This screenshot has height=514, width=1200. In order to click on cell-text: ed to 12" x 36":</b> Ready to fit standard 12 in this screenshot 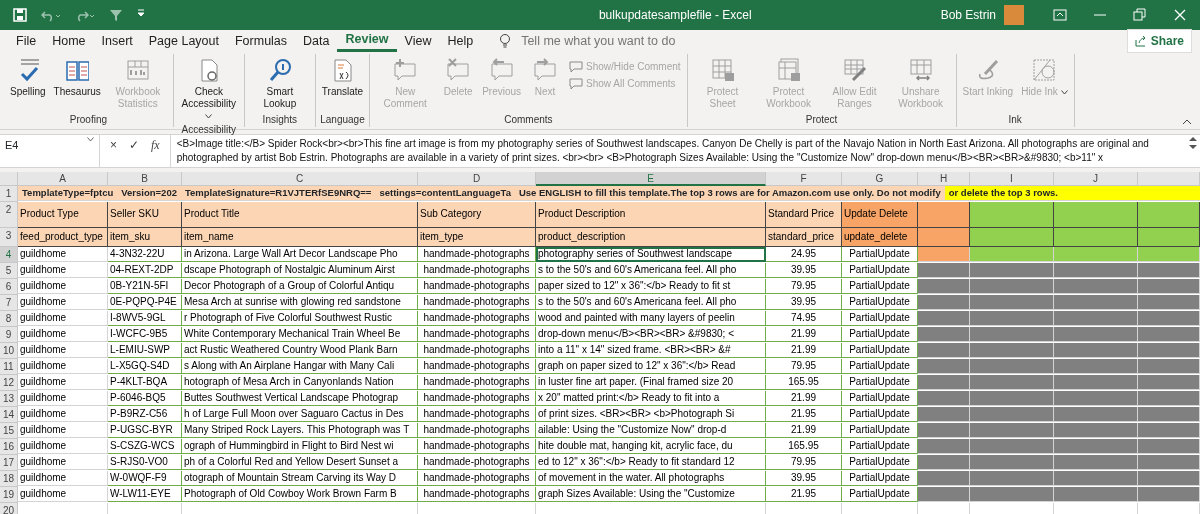, I will do `click(651, 462)`.